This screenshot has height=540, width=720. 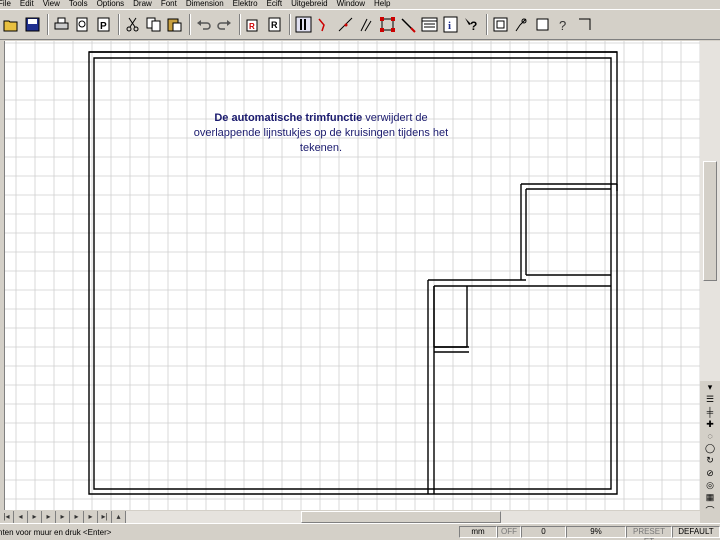 I want to click on main-toolbar: P R R i ? ?, so click(x=360, y=24).